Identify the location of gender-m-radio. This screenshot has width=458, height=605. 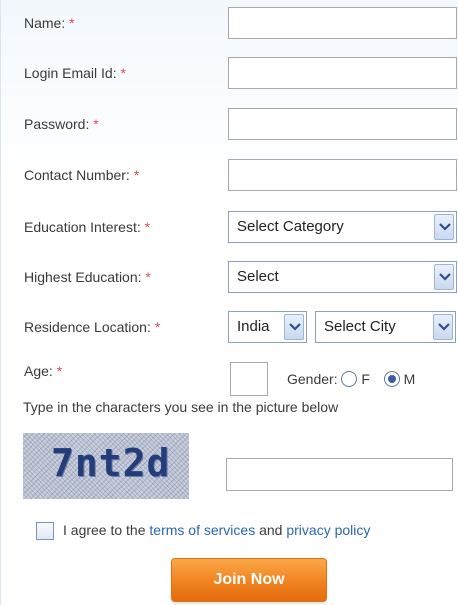
(391, 379).